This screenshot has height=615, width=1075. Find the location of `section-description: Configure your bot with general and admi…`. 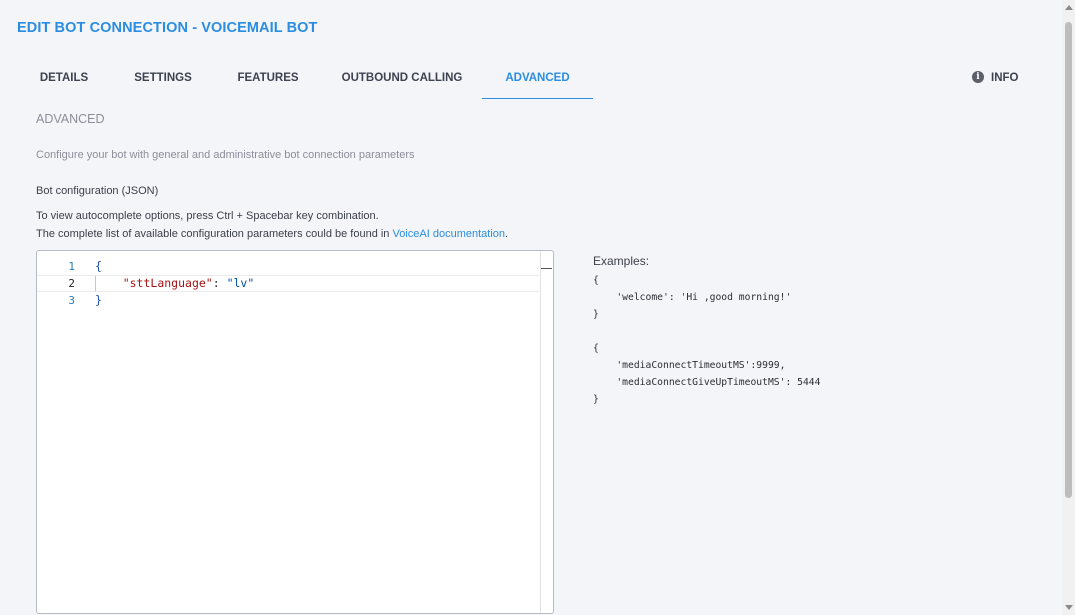

section-description: Configure your bot with general and admi… is located at coordinates (225, 155).